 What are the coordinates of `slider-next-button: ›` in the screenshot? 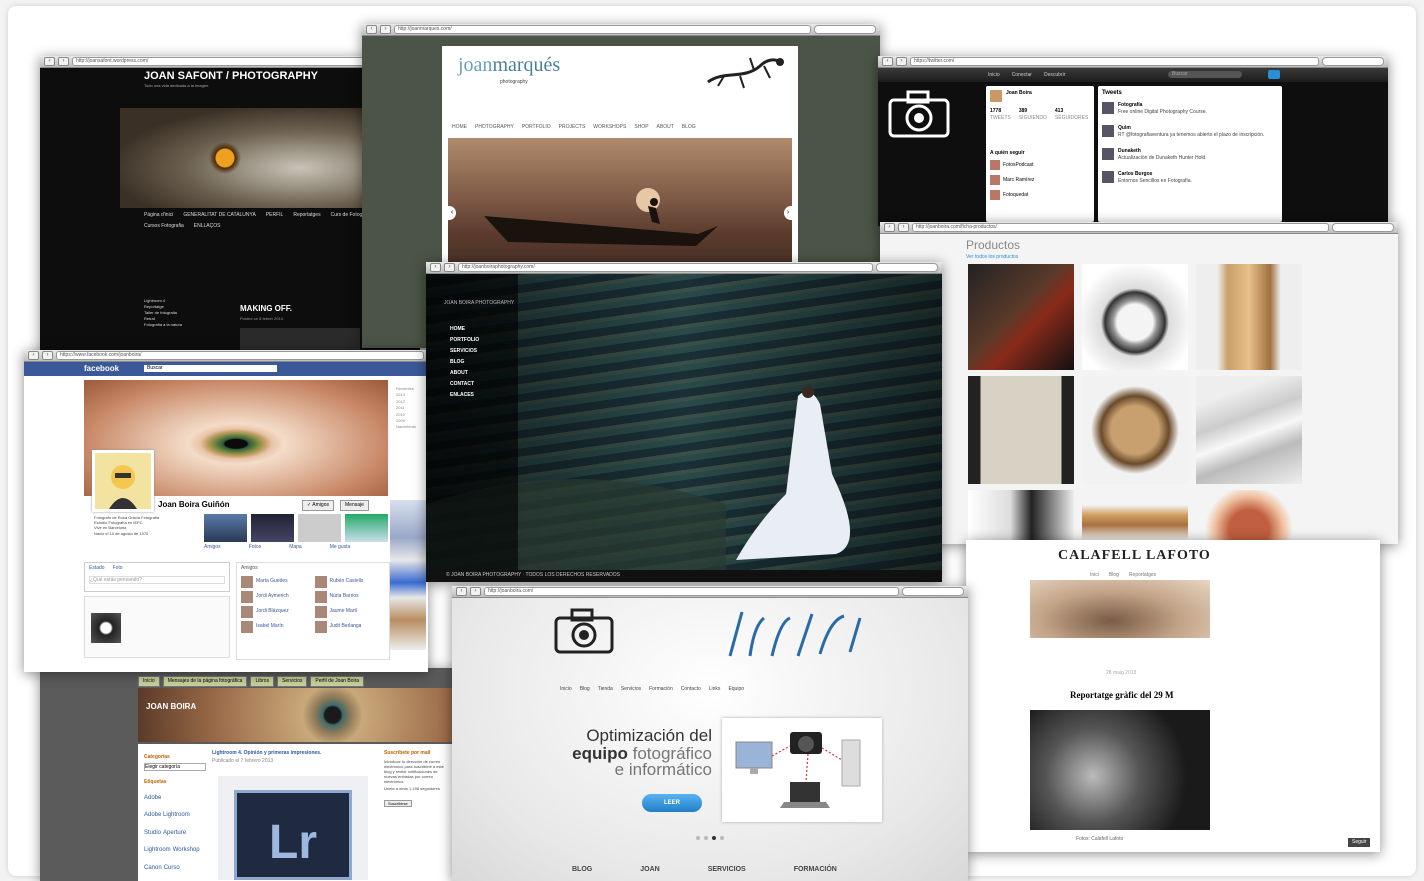 It's located at (788, 213).